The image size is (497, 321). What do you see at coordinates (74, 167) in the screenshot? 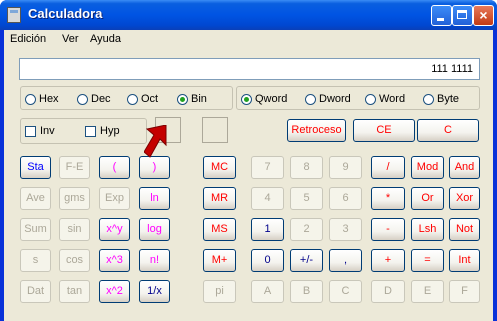
I see `sci-button: F-E` at bounding box center [74, 167].